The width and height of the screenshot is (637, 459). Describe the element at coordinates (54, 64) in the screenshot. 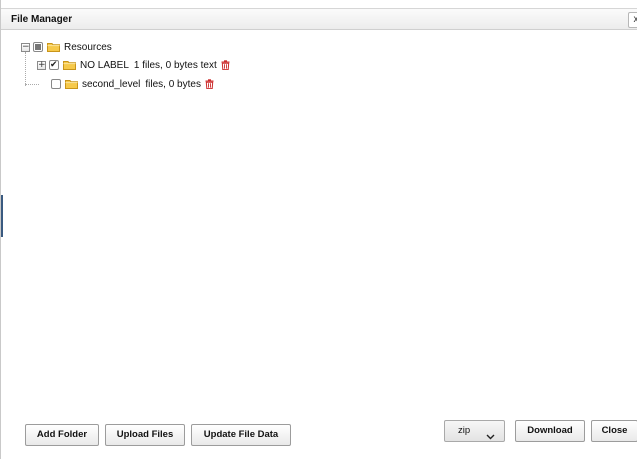

I see `tree-checkbox-no-label` at that location.